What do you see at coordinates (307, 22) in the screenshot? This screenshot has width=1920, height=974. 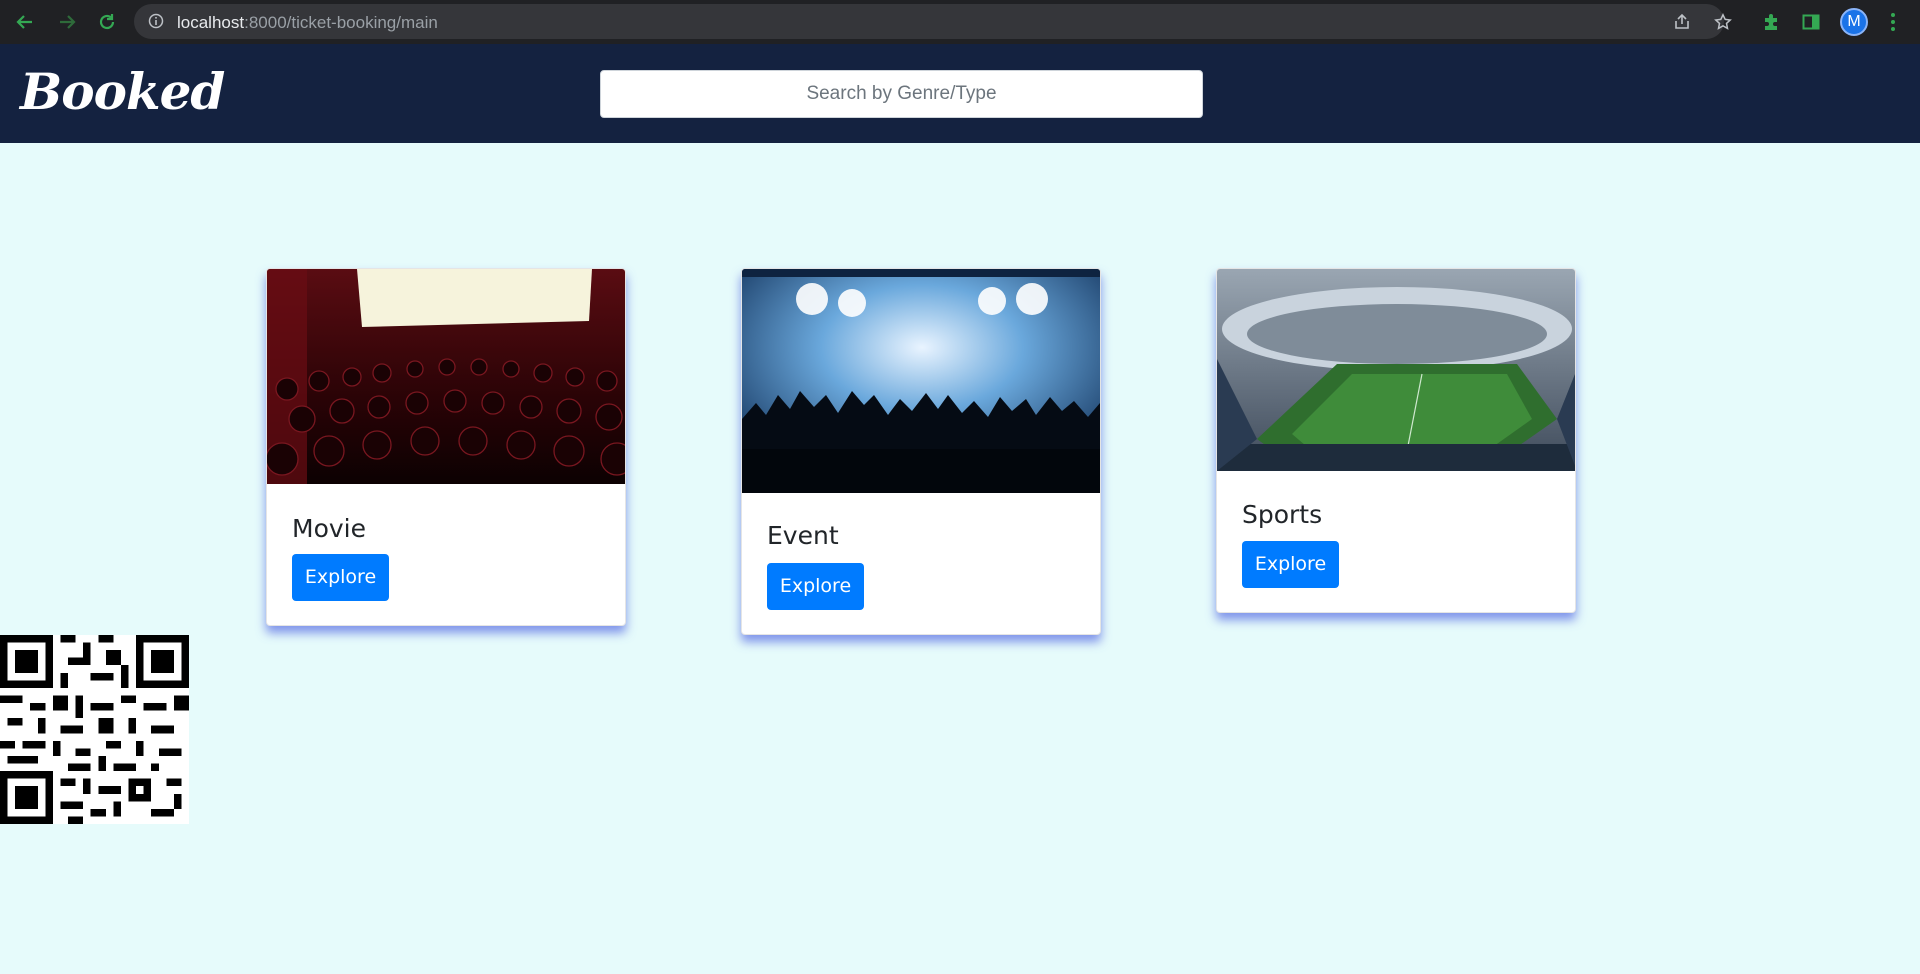 I see `url-text: localhost:8000/ticket-booking/main` at bounding box center [307, 22].